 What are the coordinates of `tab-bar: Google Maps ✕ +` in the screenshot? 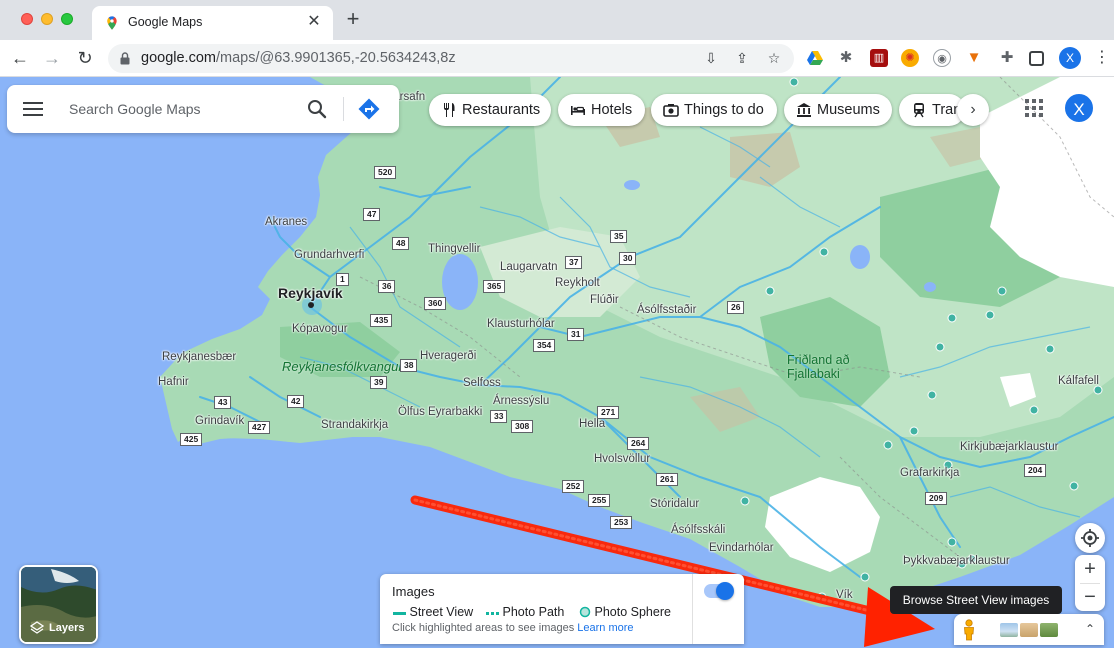 It's located at (557, 20).